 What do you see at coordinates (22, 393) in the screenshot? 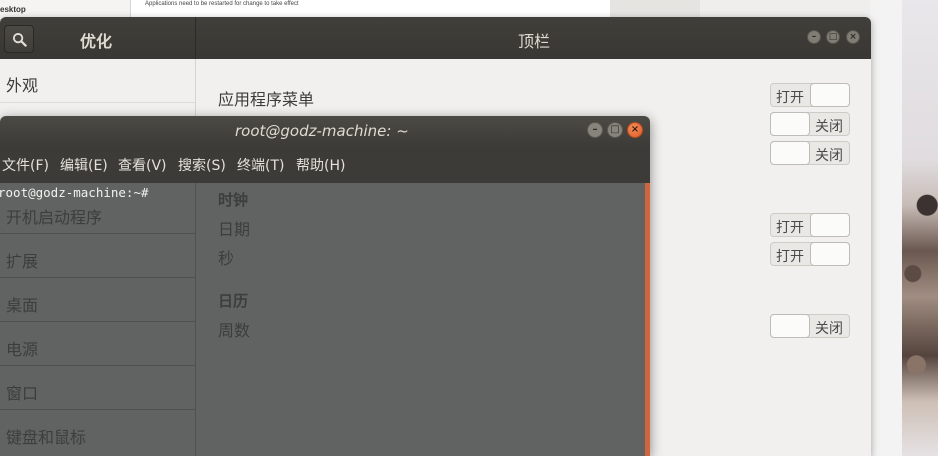
I see `sidebar-item-windows: 窗口` at bounding box center [22, 393].